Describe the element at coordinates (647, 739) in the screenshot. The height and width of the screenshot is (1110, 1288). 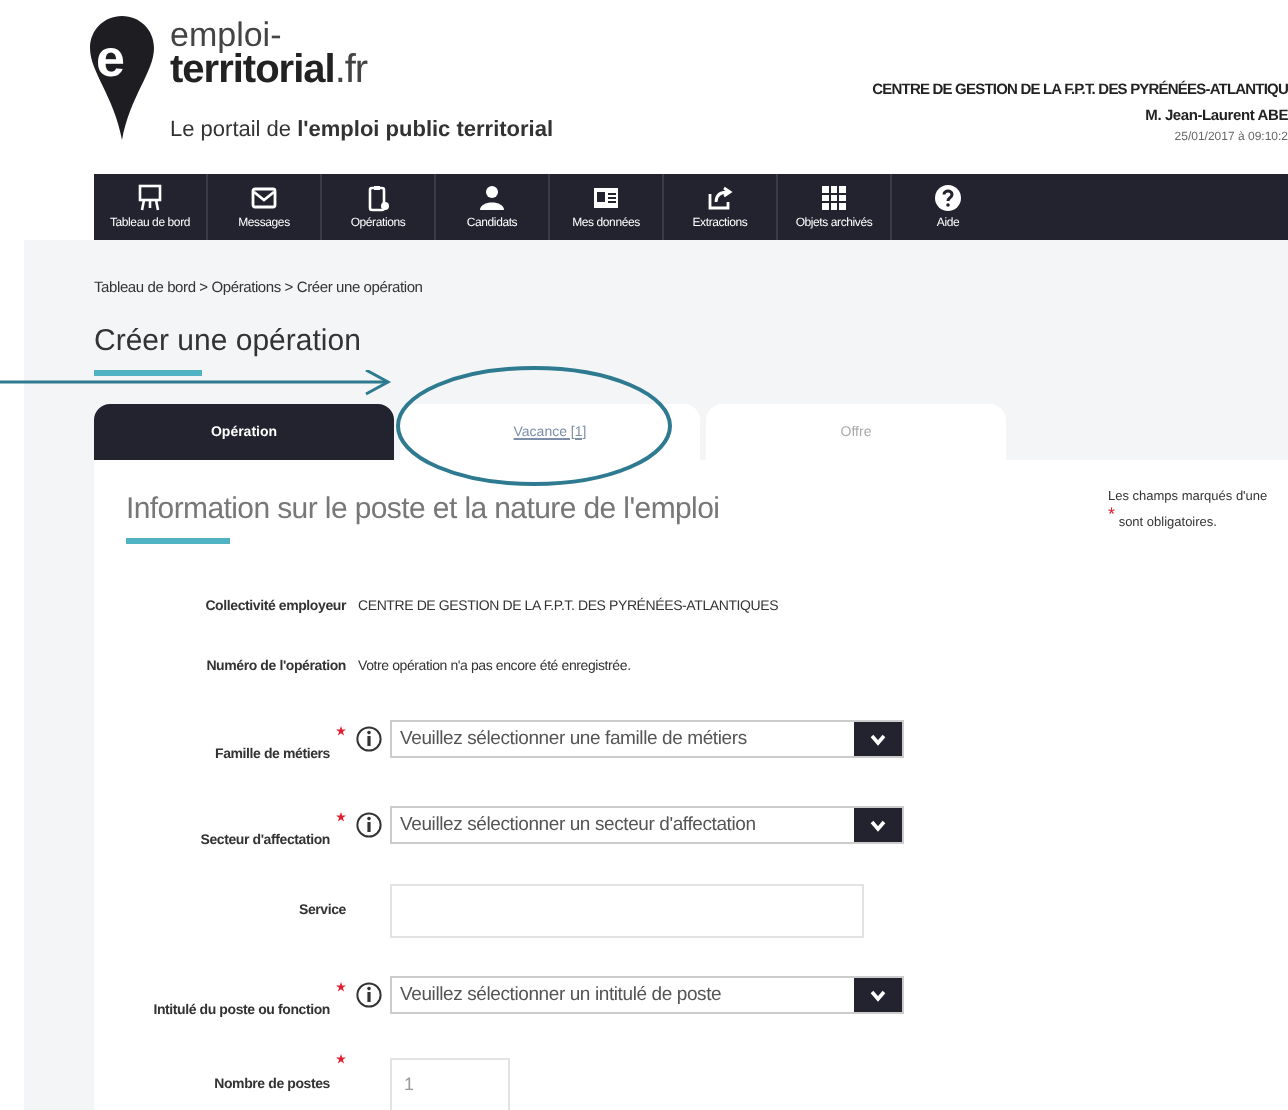
I see `dropdown-field: Veuillez sélectionner une famille de métiers` at that location.